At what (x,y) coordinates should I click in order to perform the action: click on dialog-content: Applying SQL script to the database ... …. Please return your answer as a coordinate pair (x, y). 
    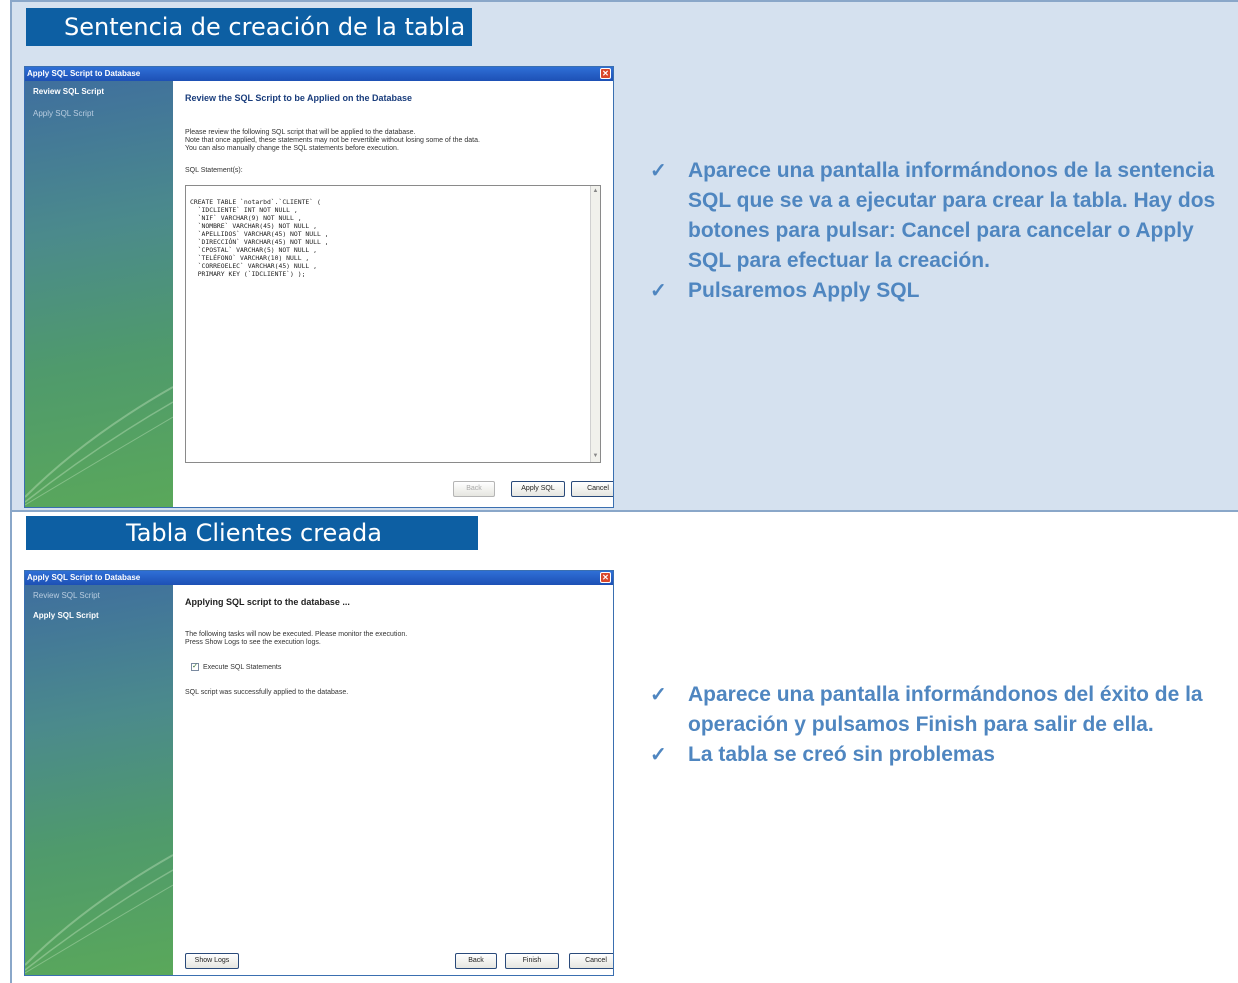
    Looking at the image, I should click on (393, 780).